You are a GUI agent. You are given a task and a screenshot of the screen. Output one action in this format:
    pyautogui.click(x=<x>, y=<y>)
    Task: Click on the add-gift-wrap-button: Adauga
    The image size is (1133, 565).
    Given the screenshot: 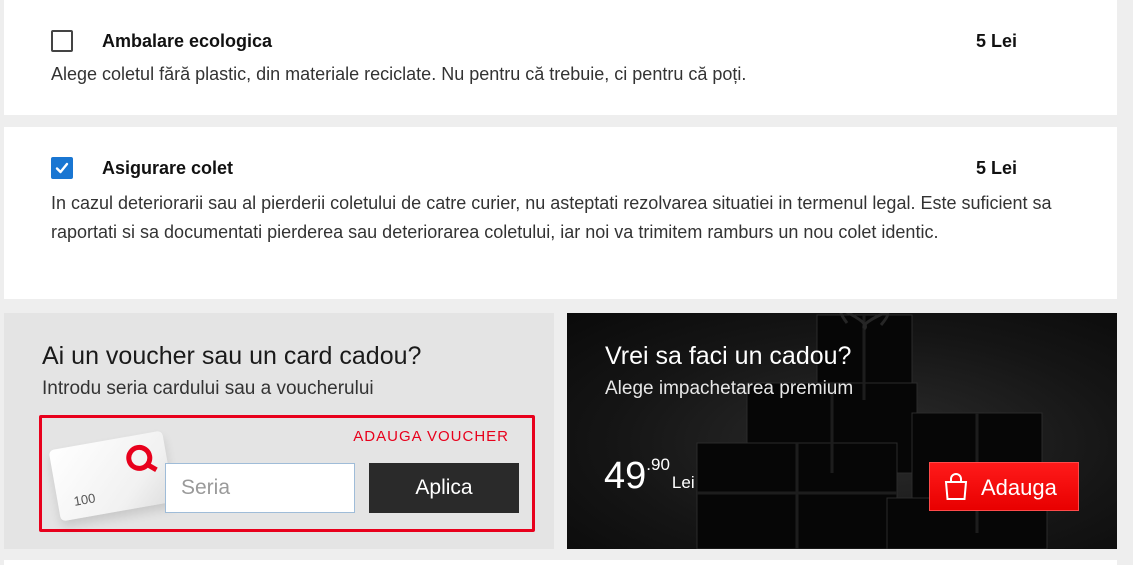 What is the action you would take?
    pyautogui.click(x=1004, y=486)
    